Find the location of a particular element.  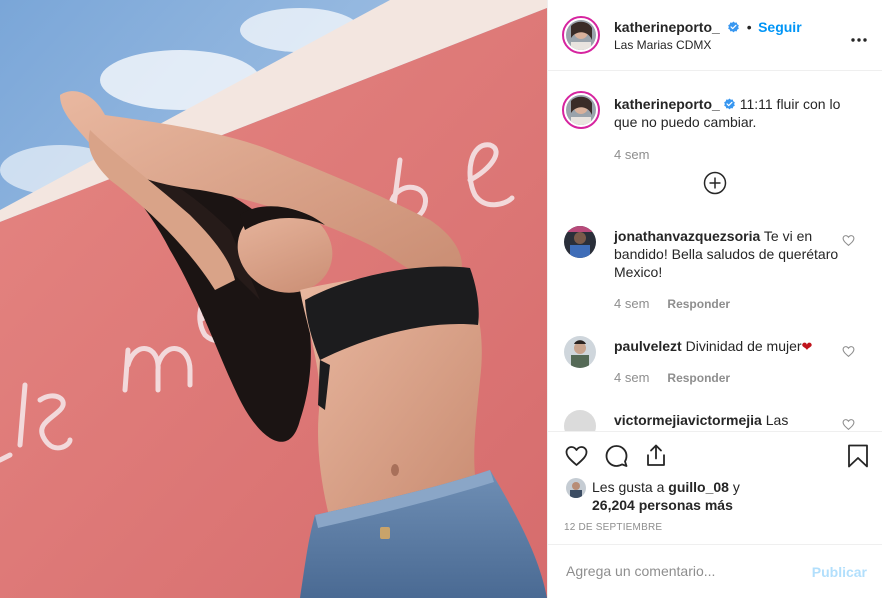

author-username: katherineporto_ is located at coordinates (667, 27).